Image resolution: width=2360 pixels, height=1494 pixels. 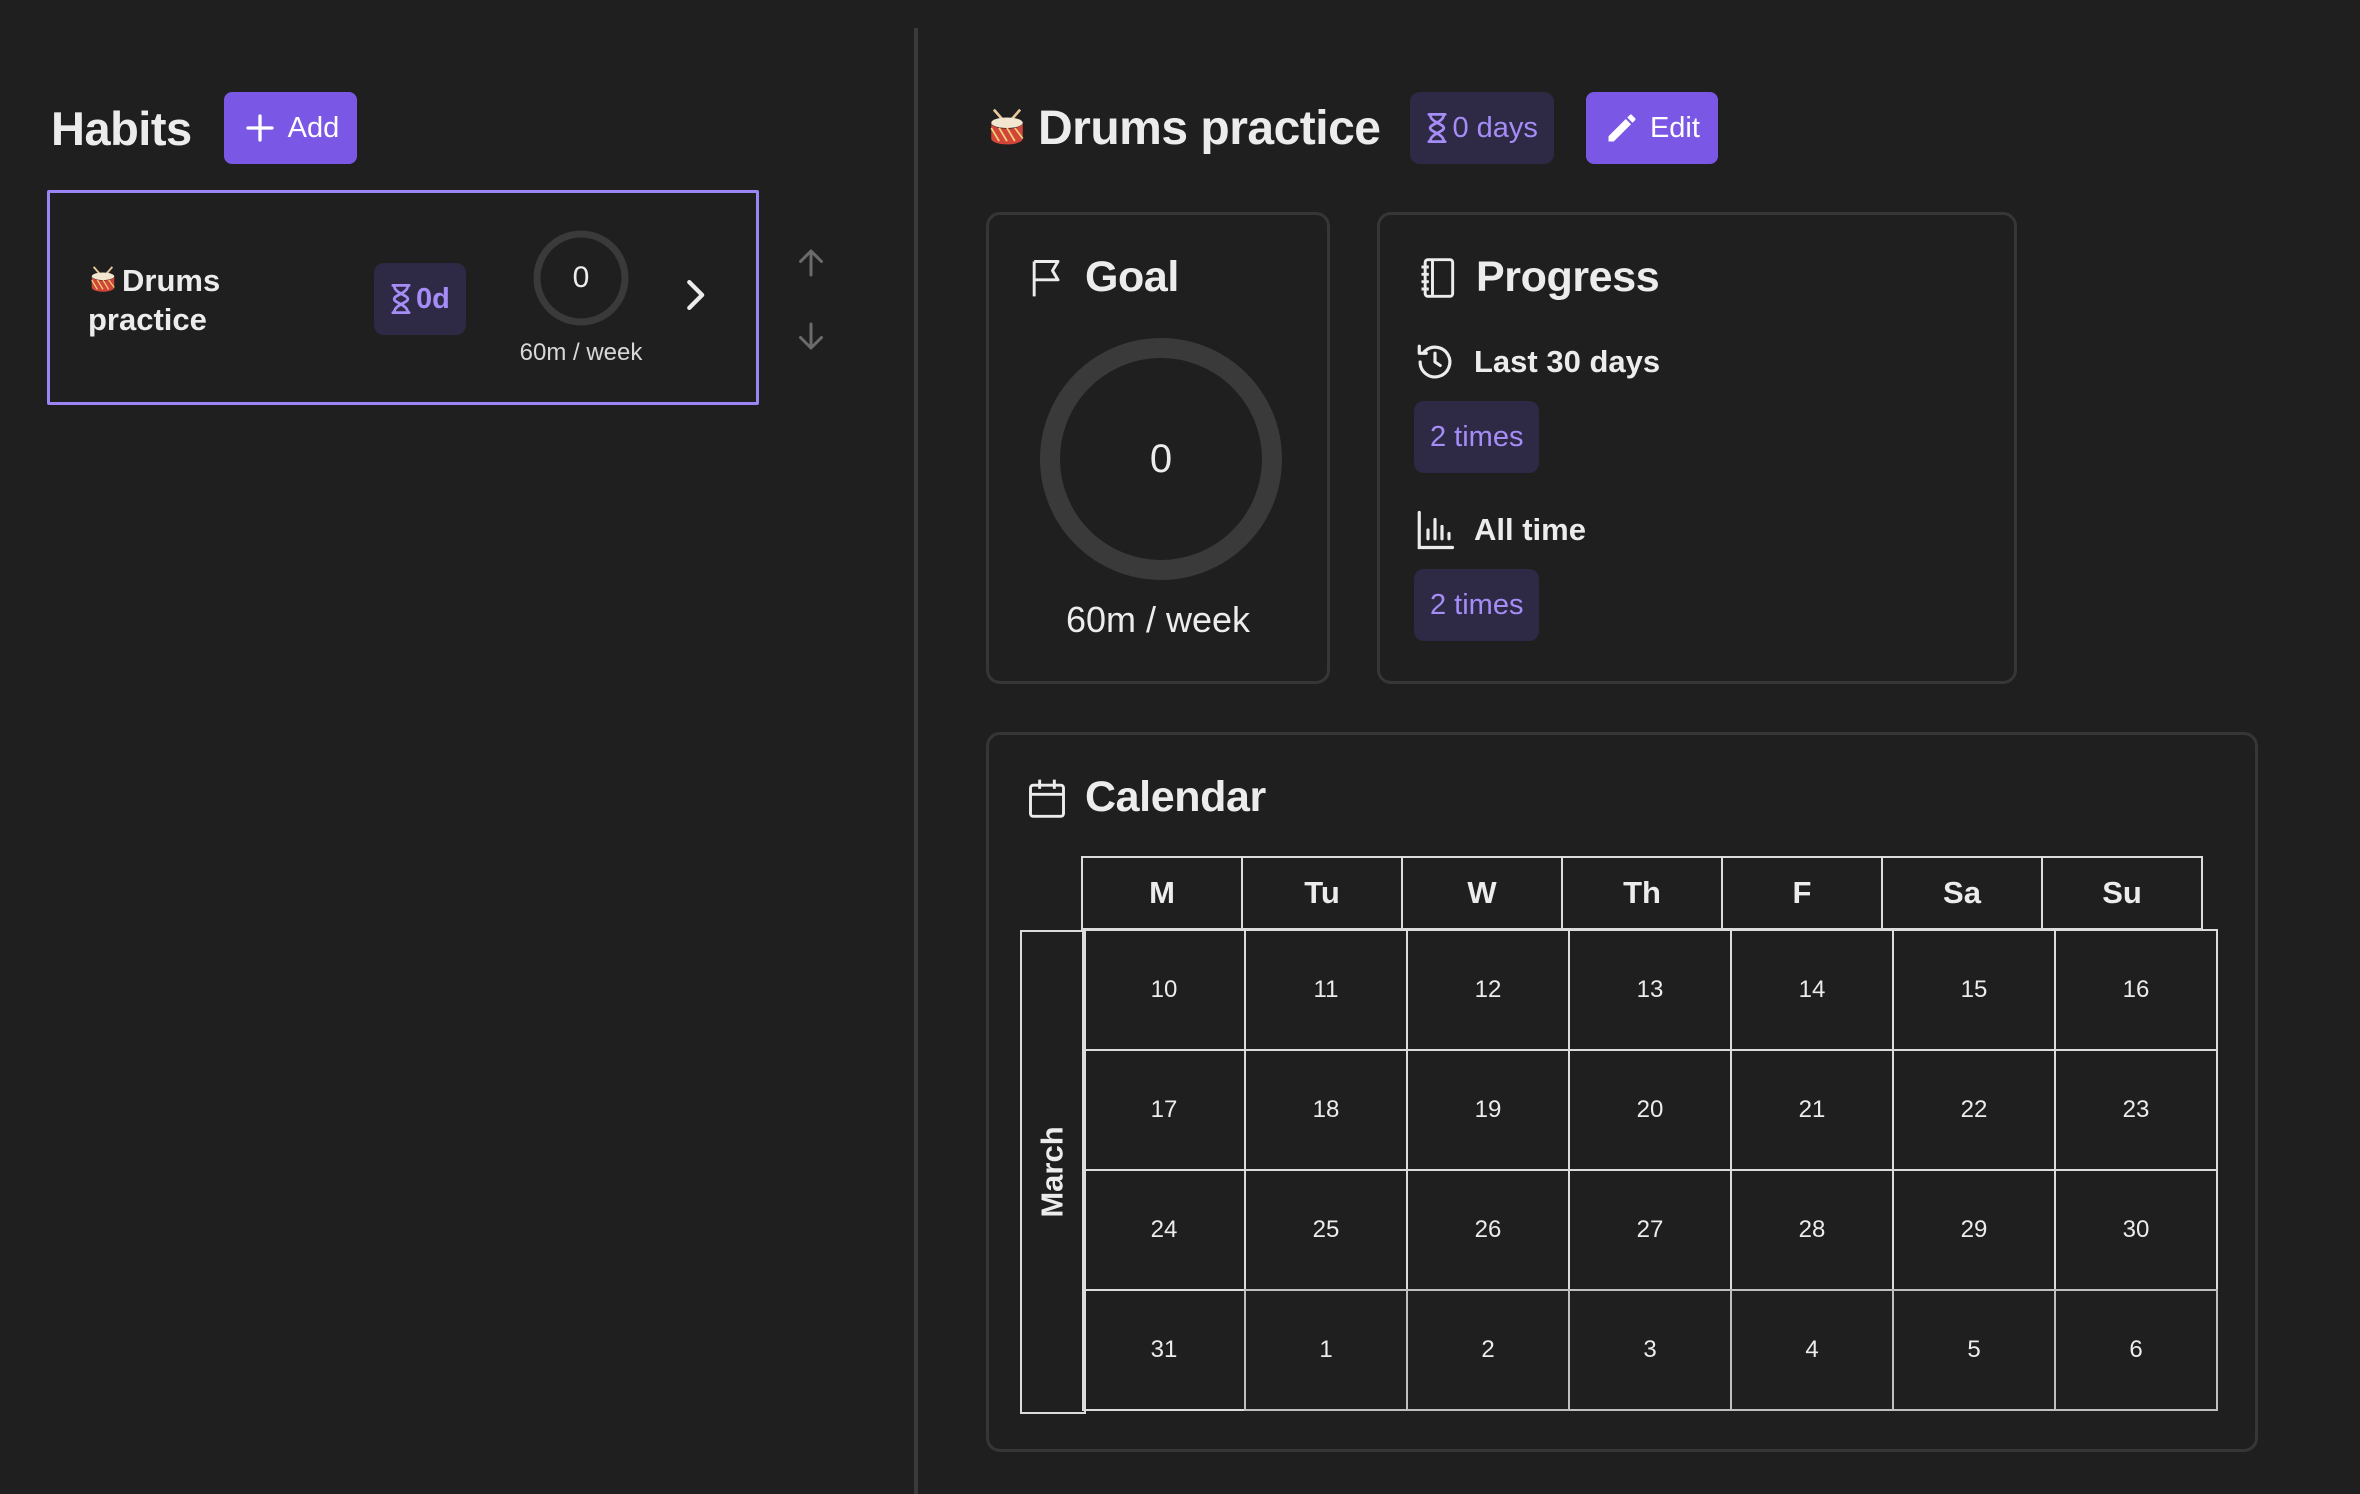 What do you see at coordinates (1974, 1350) in the screenshot?
I see `calendar-day: 5` at bounding box center [1974, 1350].